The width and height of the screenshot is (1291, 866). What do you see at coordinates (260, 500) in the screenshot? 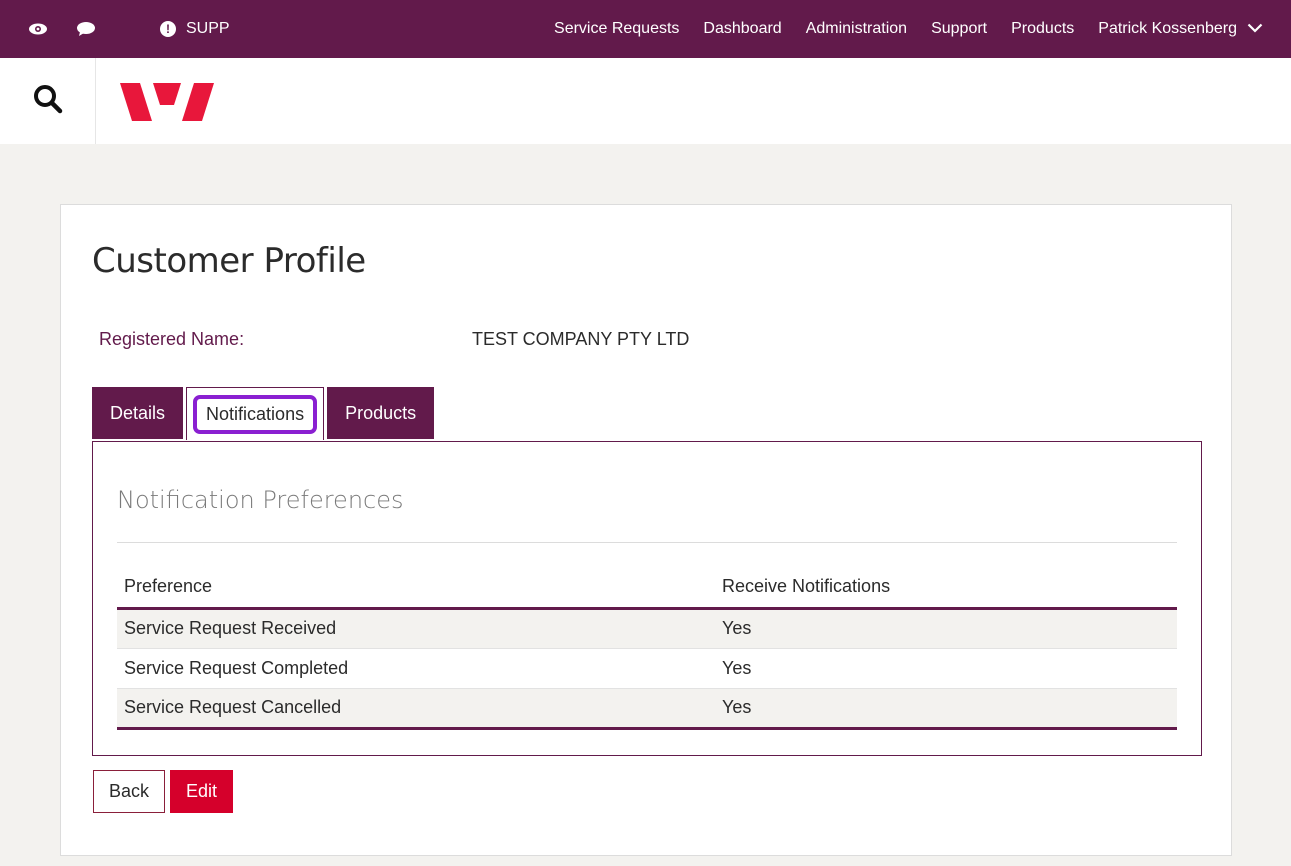
I see `section-title: Notification Preferences` at bounding box center [260, 500].